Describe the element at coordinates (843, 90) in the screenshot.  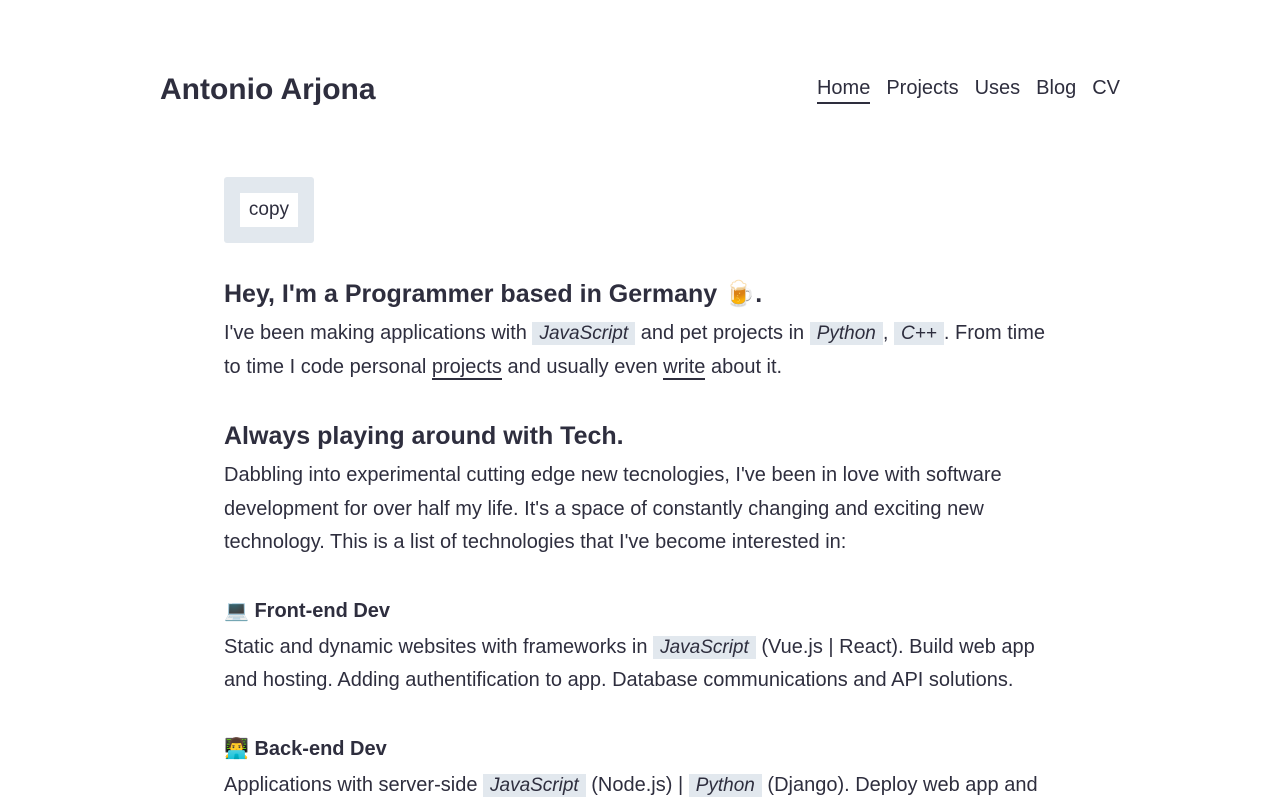
I see `nav-home: Home` at that location.